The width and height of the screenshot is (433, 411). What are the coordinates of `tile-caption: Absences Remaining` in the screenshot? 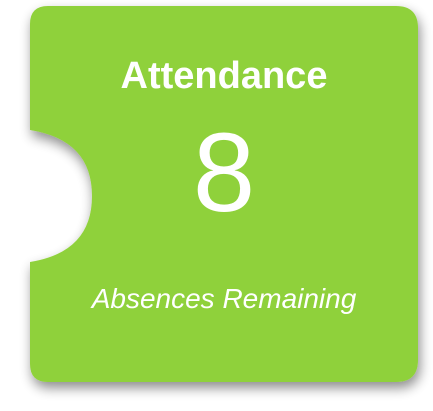 It's located at (224, 298).